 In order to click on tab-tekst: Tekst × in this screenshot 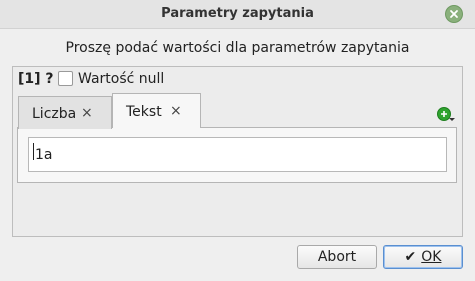, I will do `click(156, 110)`.